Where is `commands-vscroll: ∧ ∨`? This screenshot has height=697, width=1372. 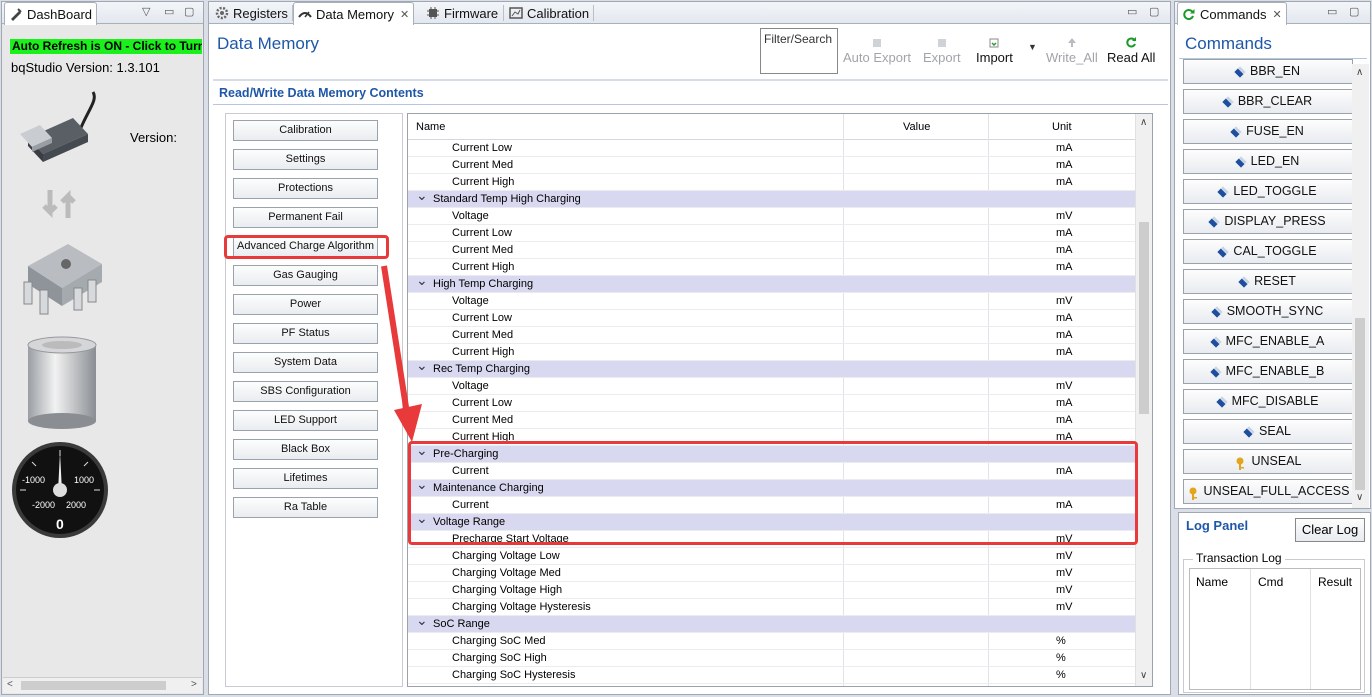
commands-vscroll: ∧ ∨ is located at coordinates (1360, 286).